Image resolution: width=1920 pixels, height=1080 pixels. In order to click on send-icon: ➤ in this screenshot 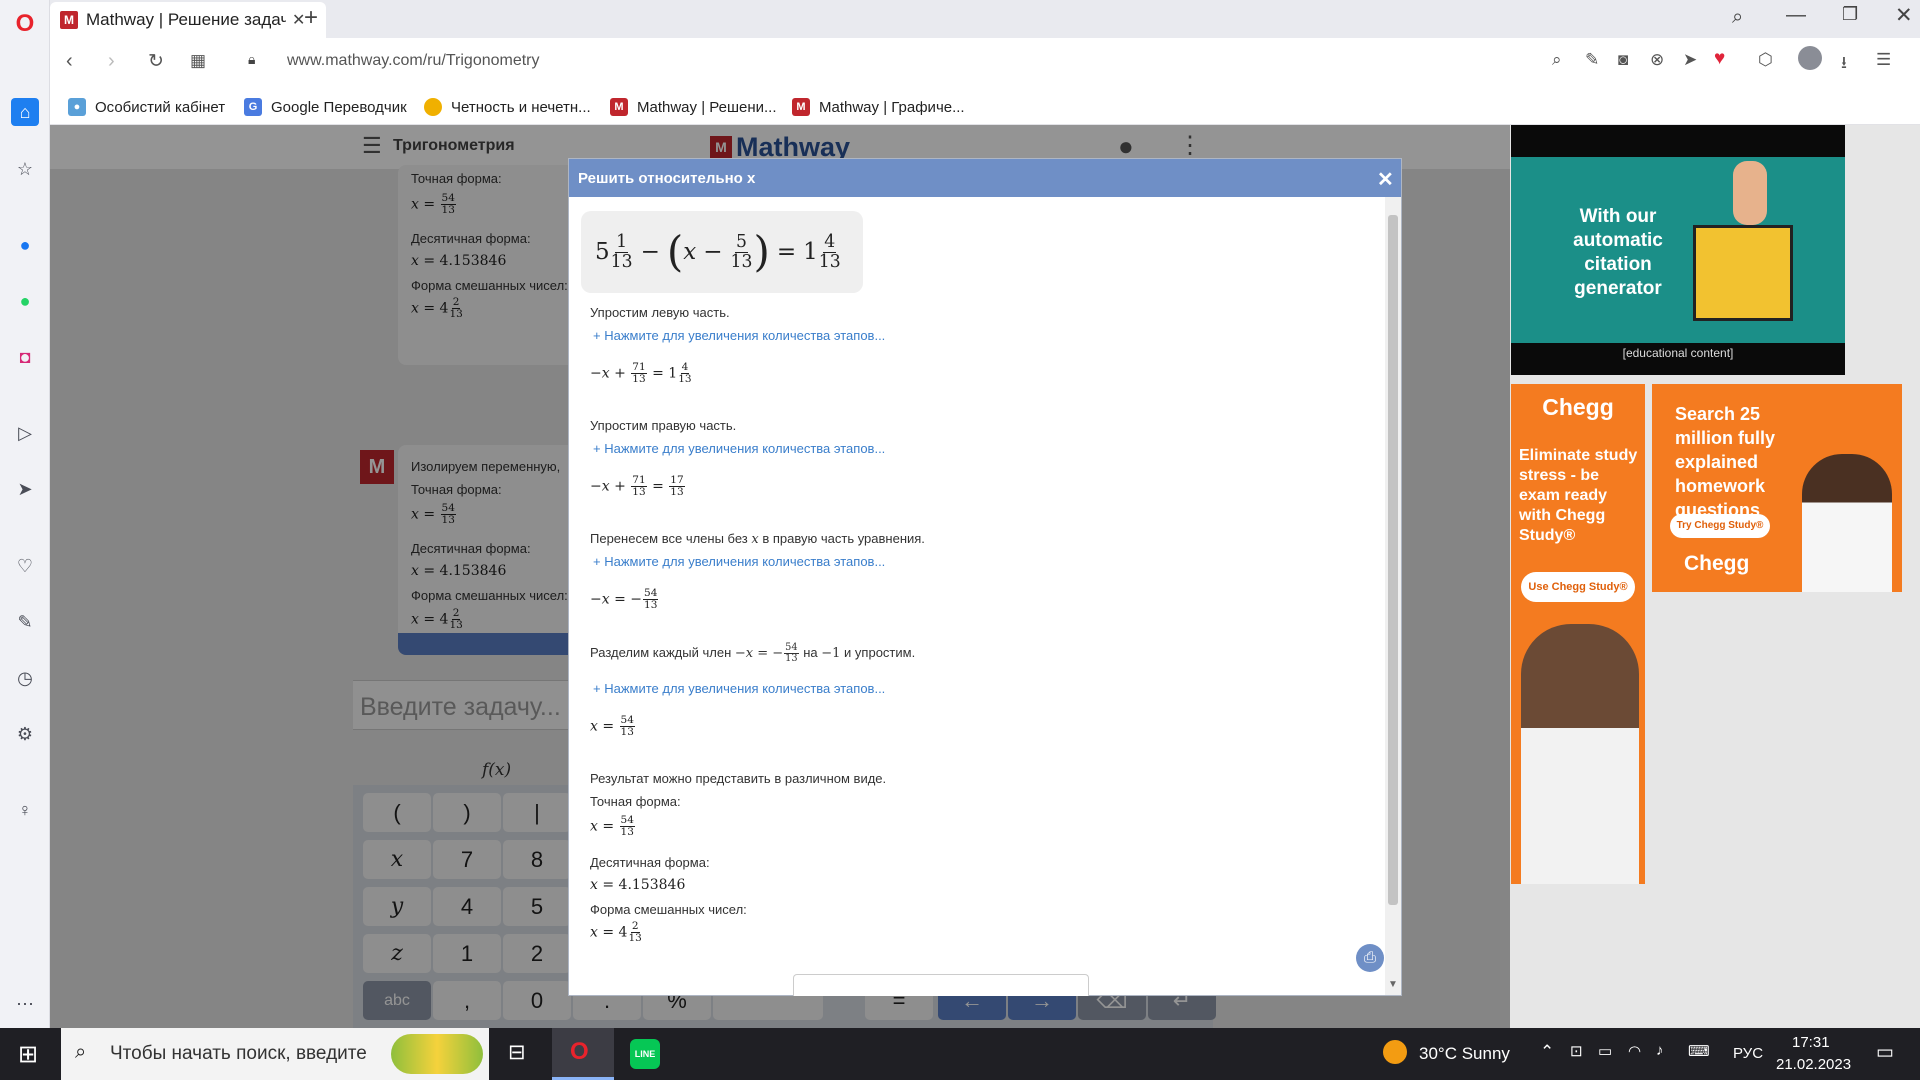, I will do `click(25, 489)`.